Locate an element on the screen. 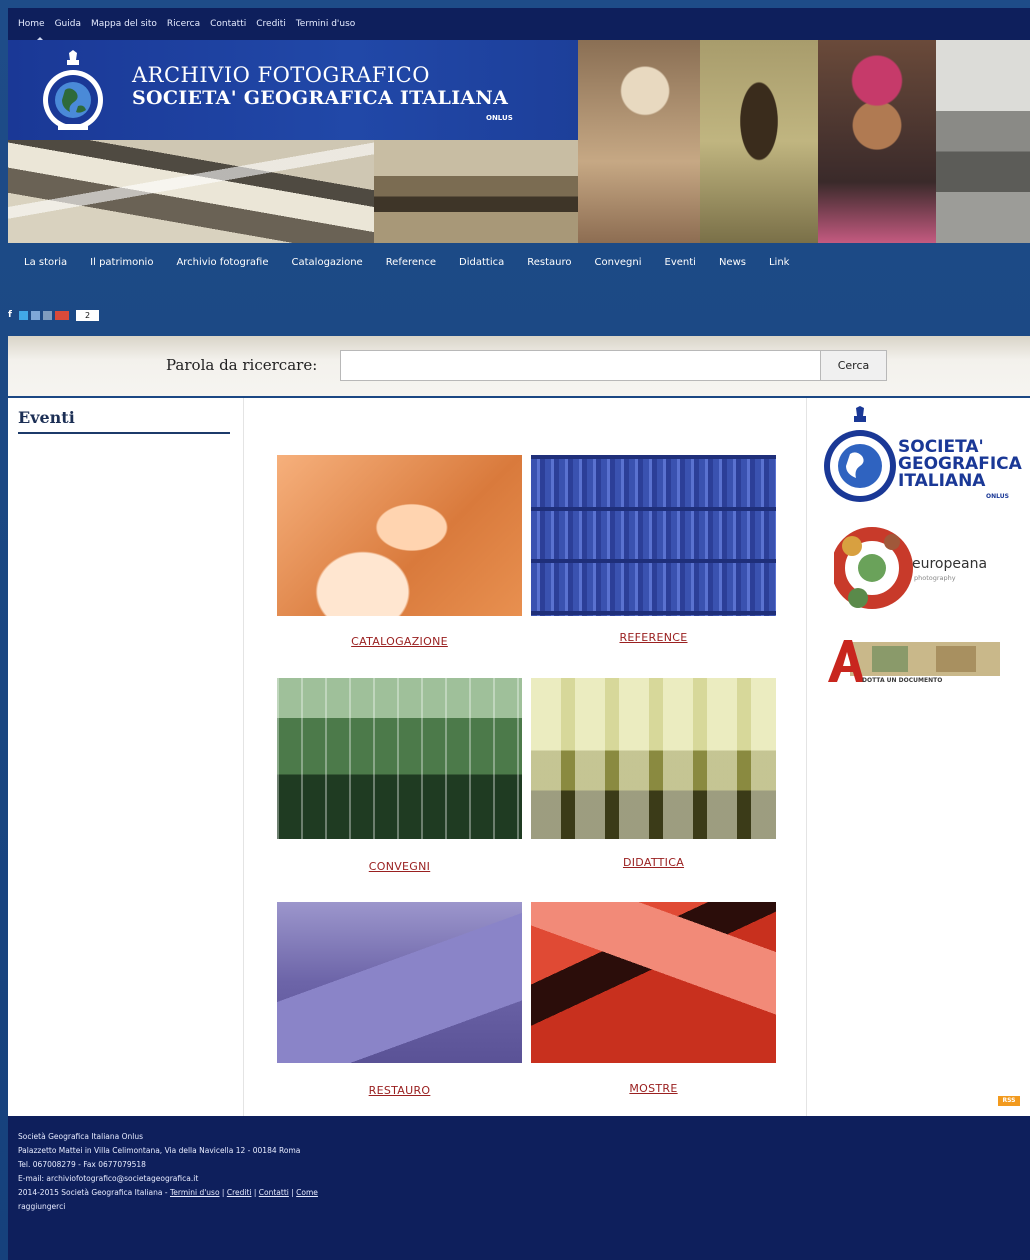  footer-link-crediti: Crediti is located at coordinates (239, 1192).